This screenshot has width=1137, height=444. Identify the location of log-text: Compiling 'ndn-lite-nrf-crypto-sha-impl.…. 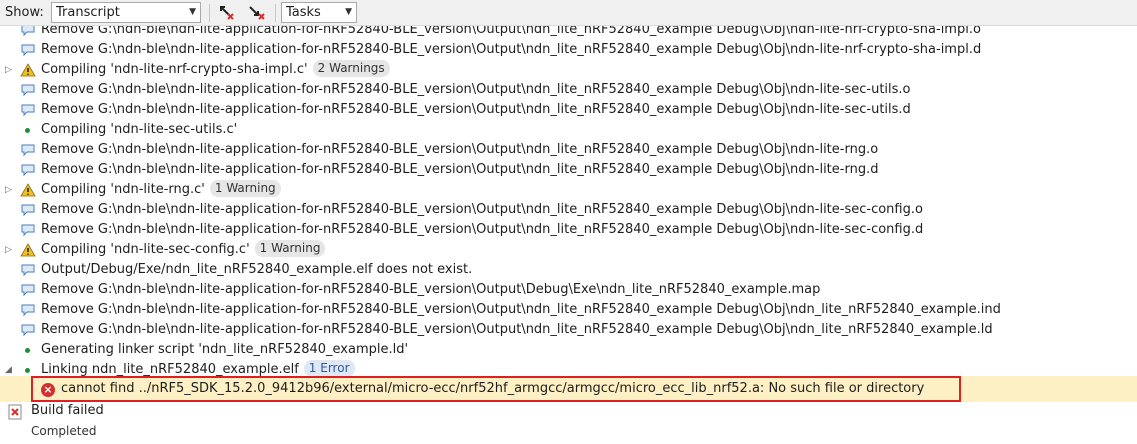
(174, 69).